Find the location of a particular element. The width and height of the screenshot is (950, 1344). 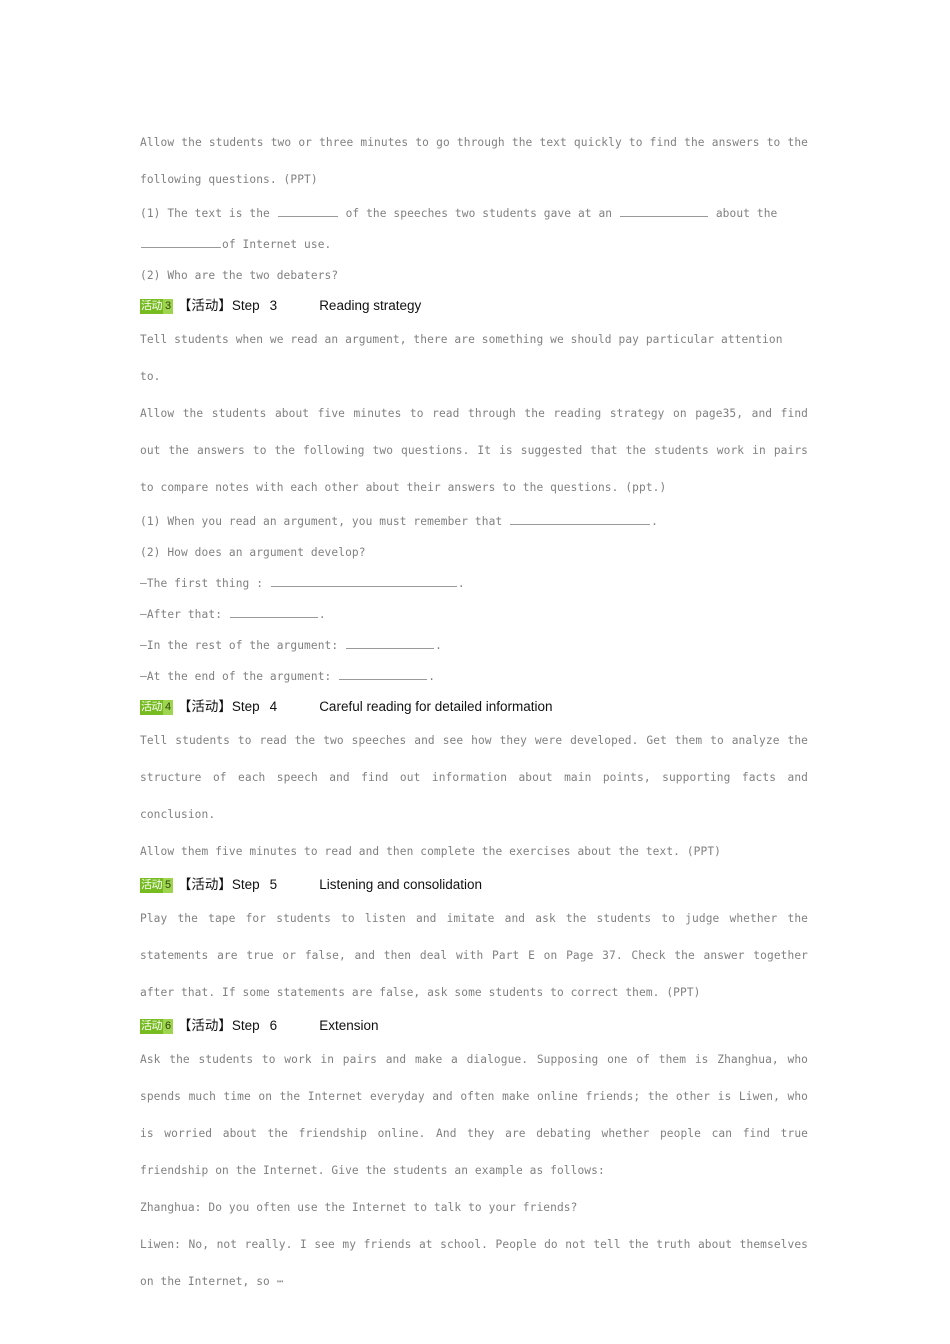

intro-question-1-continued: of Internet use. is located at coordinates (474, 244).